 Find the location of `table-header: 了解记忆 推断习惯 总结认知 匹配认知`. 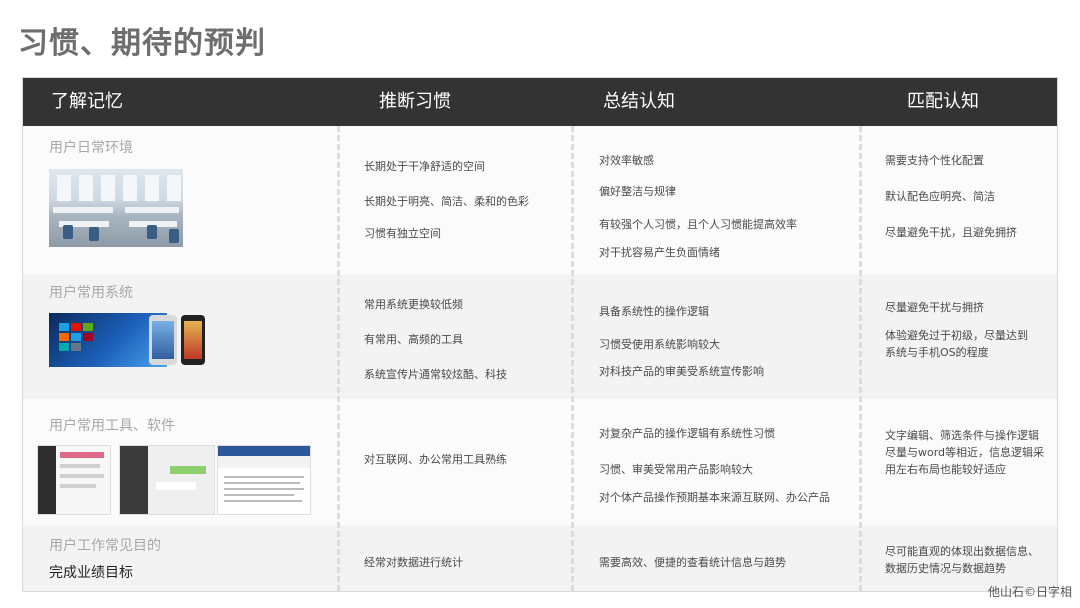

table-header: 了解记忆 推断习惯 总结认知 匹配认知 is located at coordinates (540, 102).